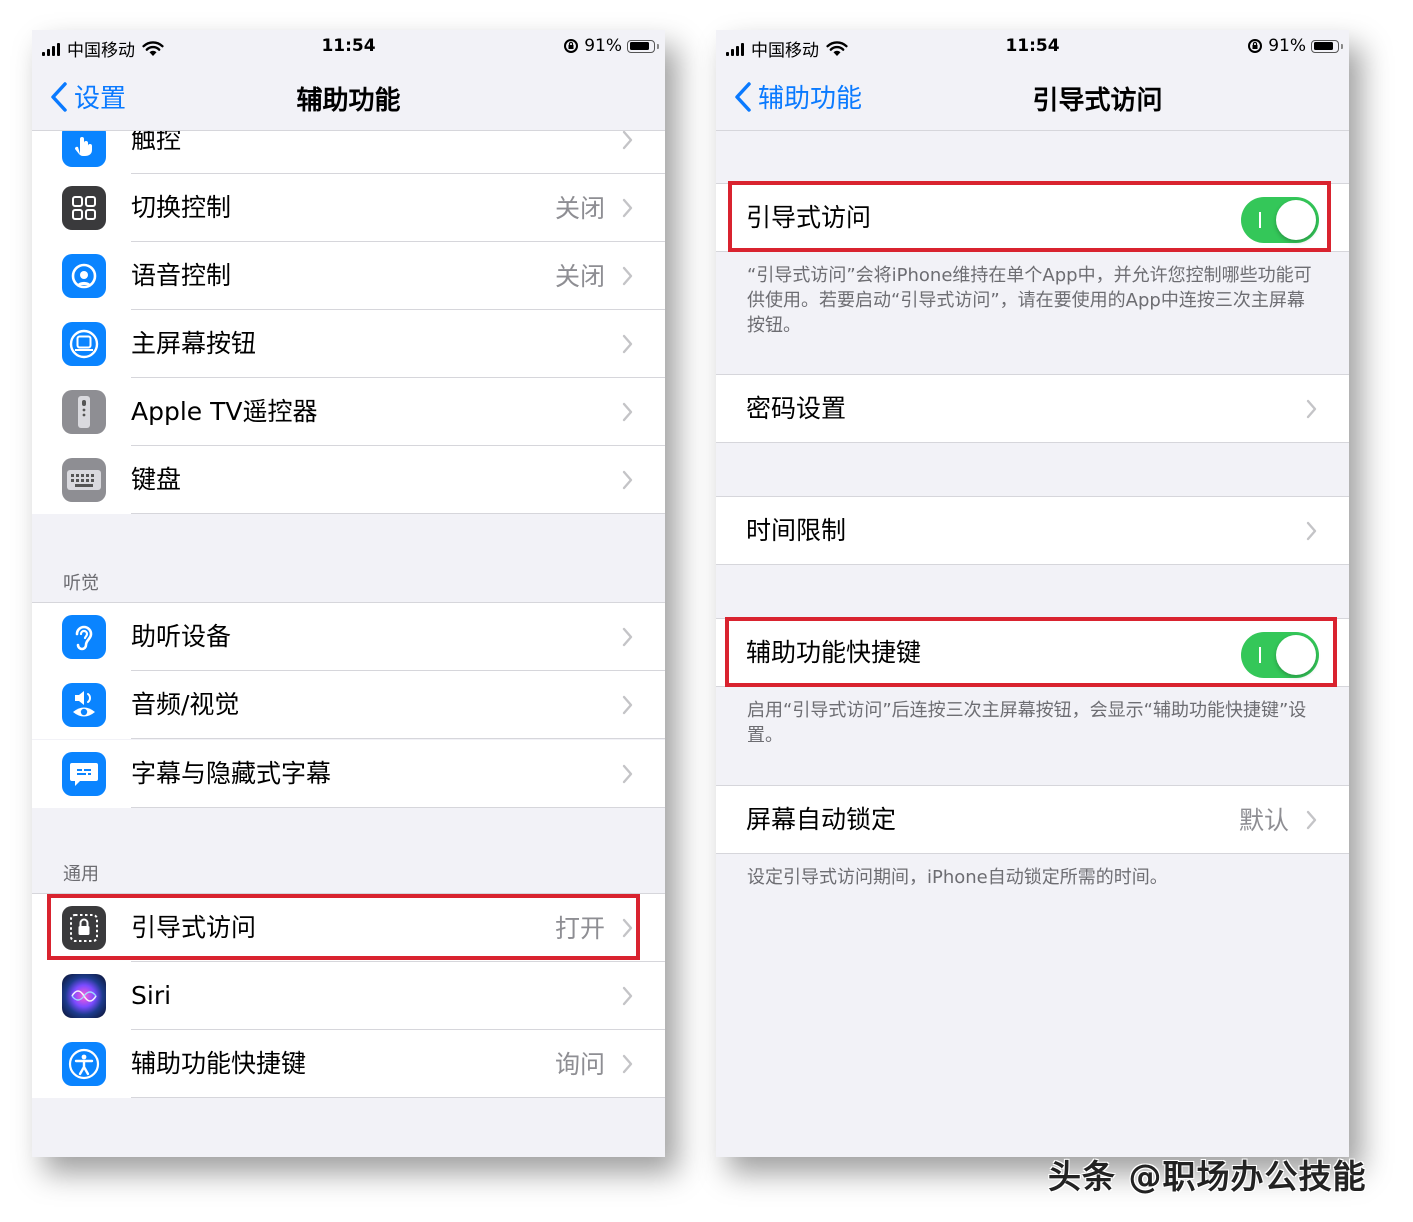  What do you see at coordinates (796, 408) in the screenshot?
I see `row-label: 密码设置` at bounding box center [796, 408].